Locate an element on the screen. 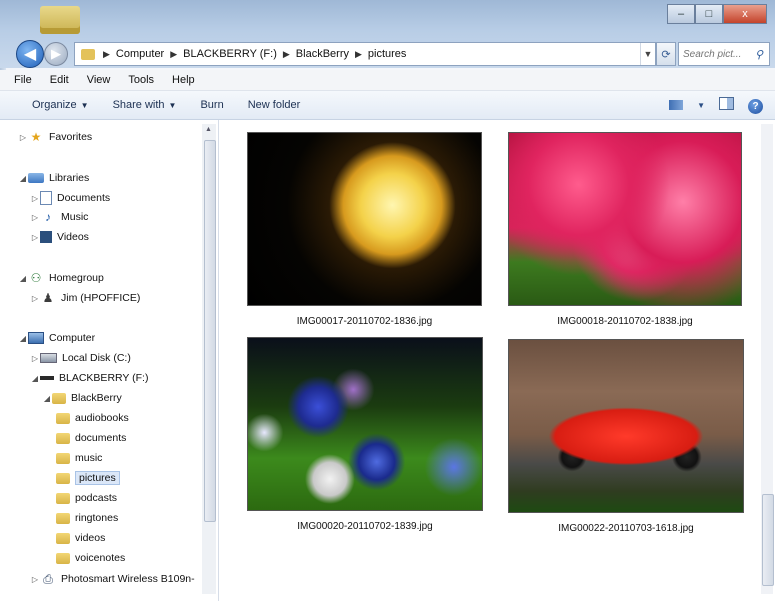 Image resolution: width=775 pixels, height=601 pixels. nav-blackberry-folder: ◢ BlackBerry is located at coordinates (82, 398).